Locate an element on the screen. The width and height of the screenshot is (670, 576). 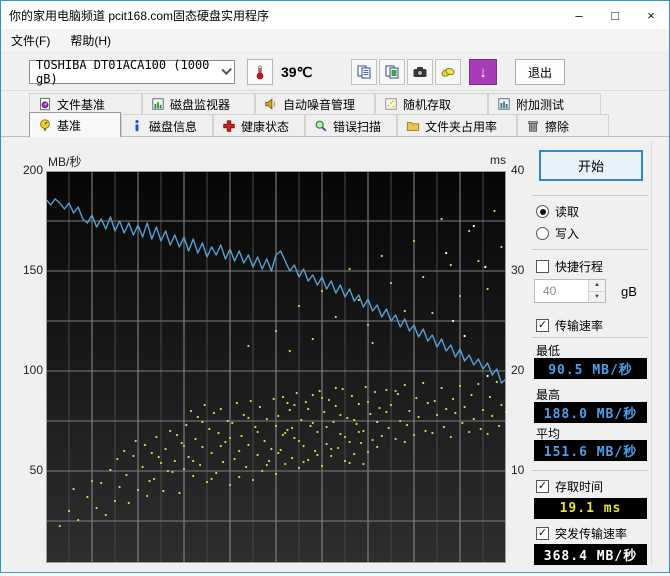
toolbar: TOSHIBA DT01ACA100 (1000 gB) 39℃ ↓ 退出 is located at coordinates (335, 72).